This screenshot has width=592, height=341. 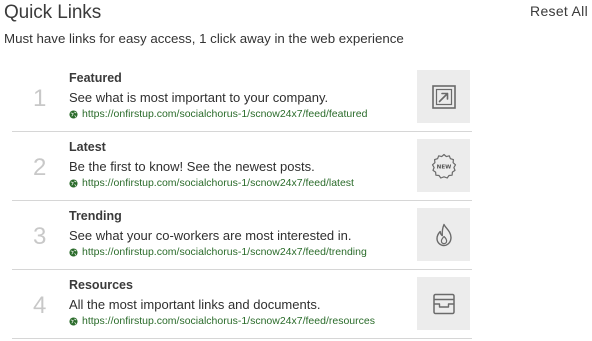 I want to click on featured-arrow-icon, so click(x=443, y=96).